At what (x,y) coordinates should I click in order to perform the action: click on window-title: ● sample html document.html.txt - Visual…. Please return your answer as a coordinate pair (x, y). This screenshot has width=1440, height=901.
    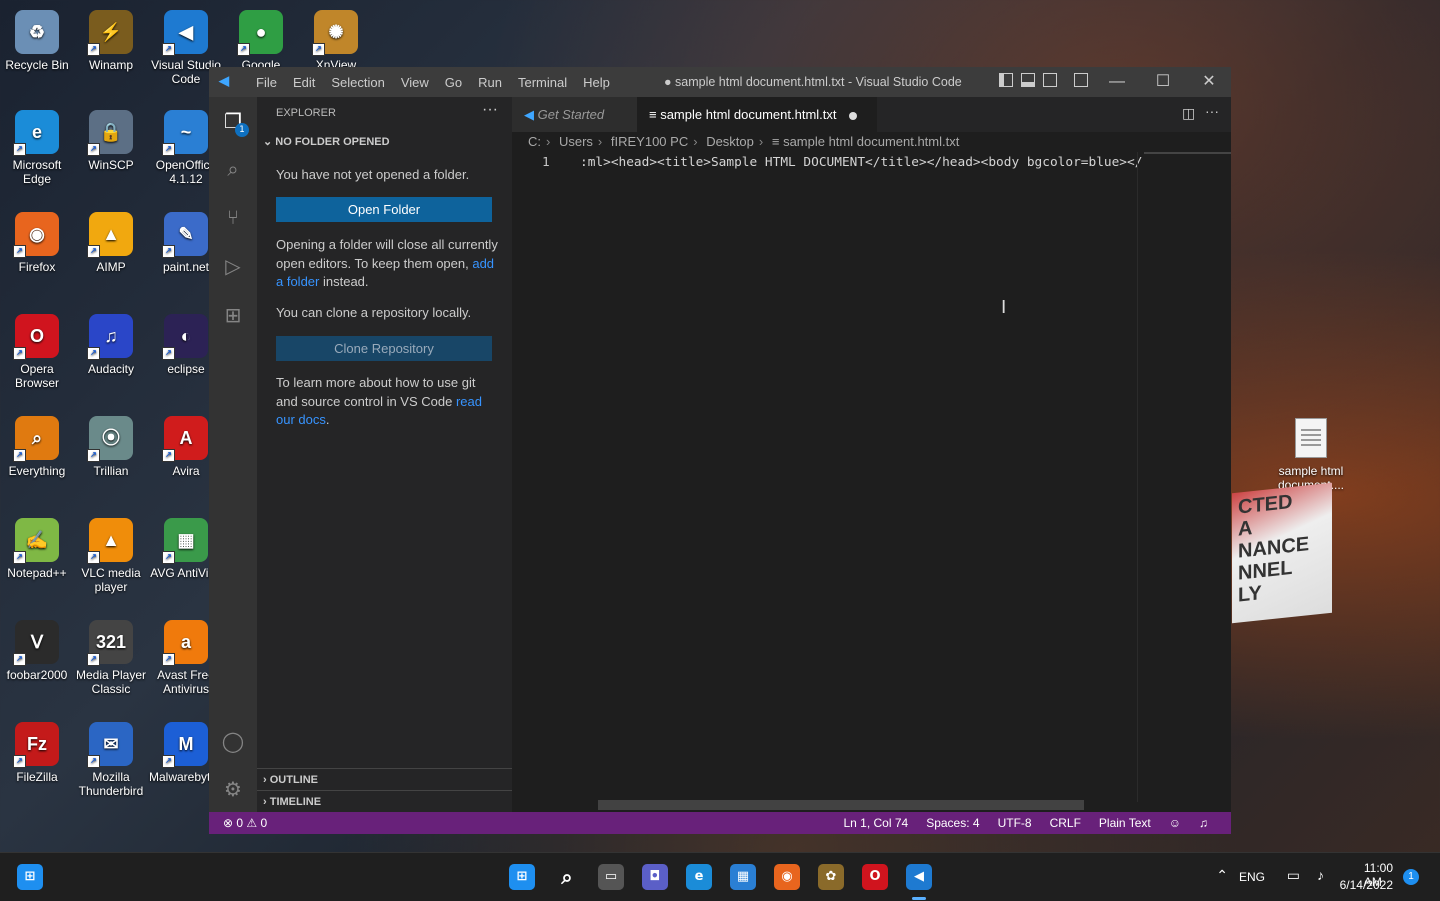
    Looking at the image, I should click on (813, 82).